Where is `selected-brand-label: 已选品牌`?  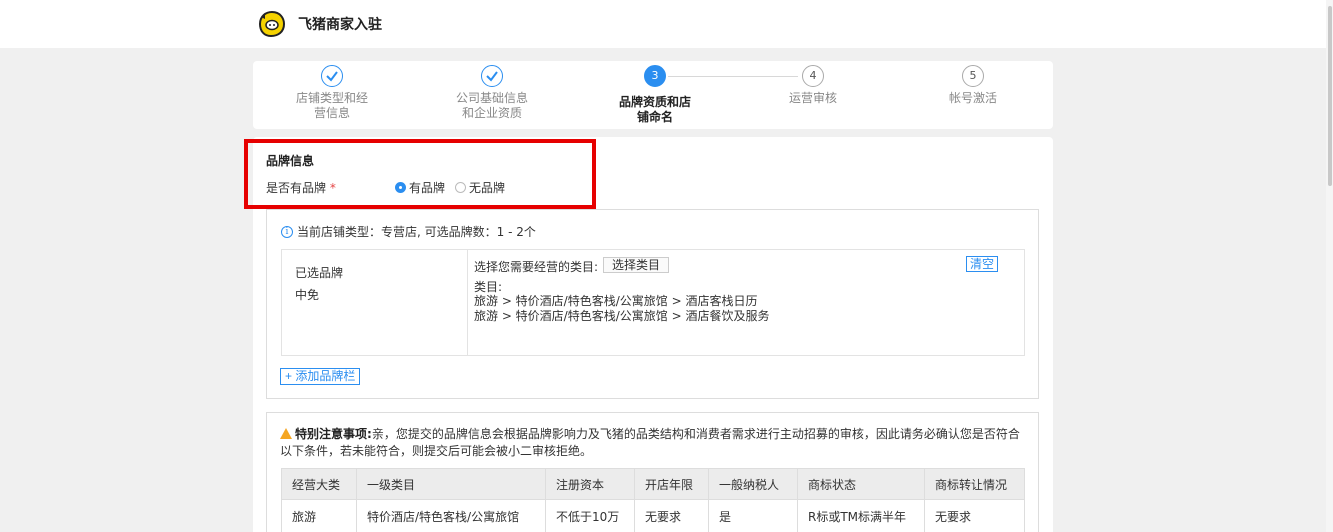 selected-brand-label: 已选品牌 is located at coordinates (319, 273).